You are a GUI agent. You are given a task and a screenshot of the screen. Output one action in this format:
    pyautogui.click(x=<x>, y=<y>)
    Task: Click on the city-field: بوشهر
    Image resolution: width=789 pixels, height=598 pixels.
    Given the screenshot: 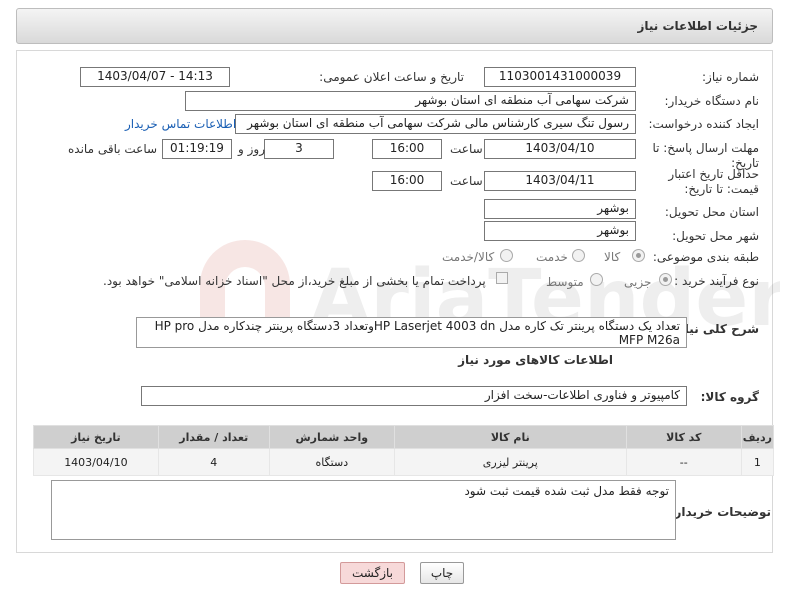 What is the action you would take?
    pyautogui.click(x=560, y=231)
    